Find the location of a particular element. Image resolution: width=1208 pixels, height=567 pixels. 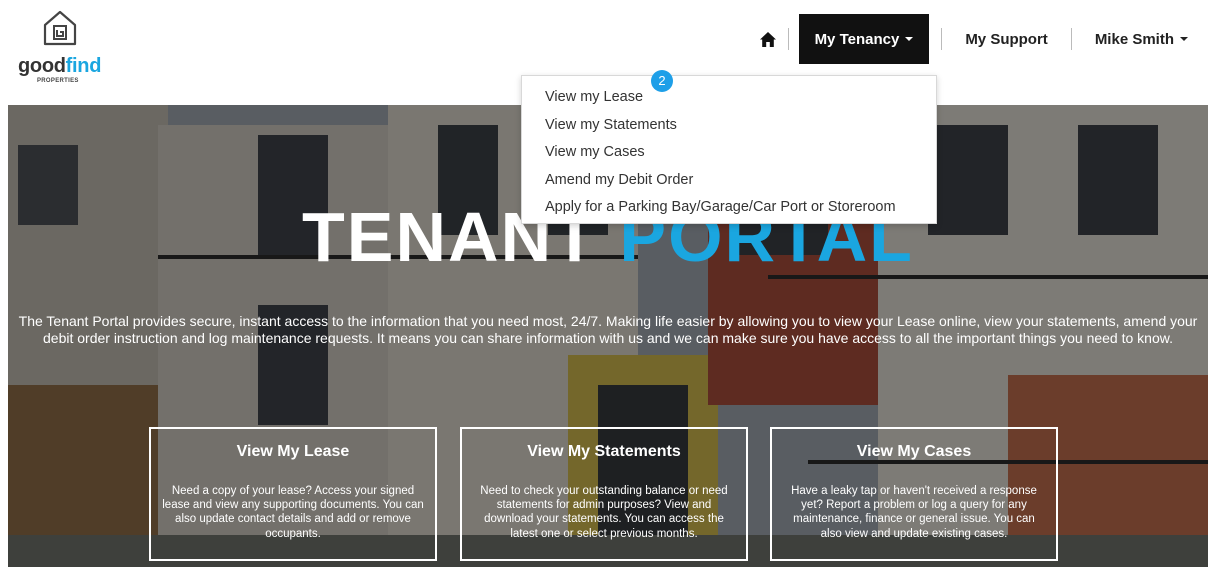

my-support-label: My Support is located at coordinates (1006, 39).